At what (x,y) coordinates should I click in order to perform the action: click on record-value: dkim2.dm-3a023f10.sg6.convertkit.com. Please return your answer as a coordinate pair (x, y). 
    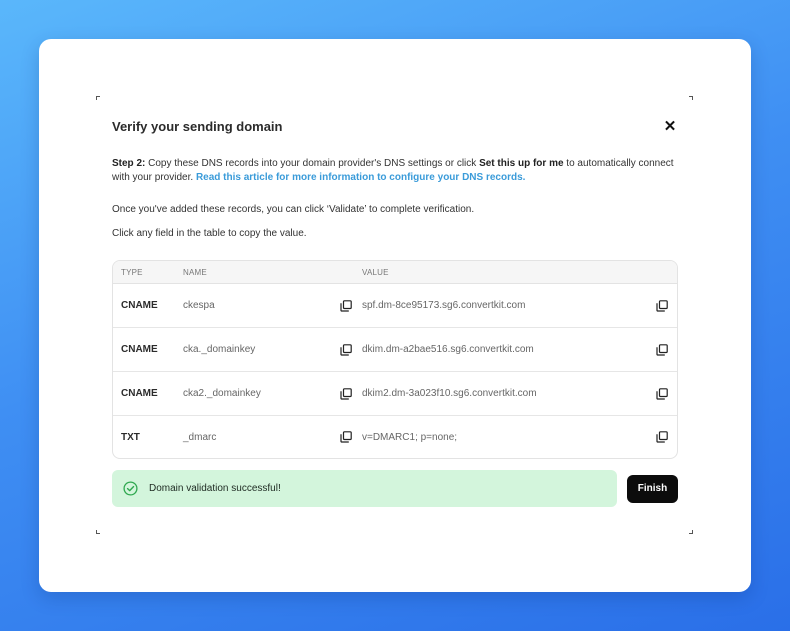
    Looking at the image, I should click on (449, 393).